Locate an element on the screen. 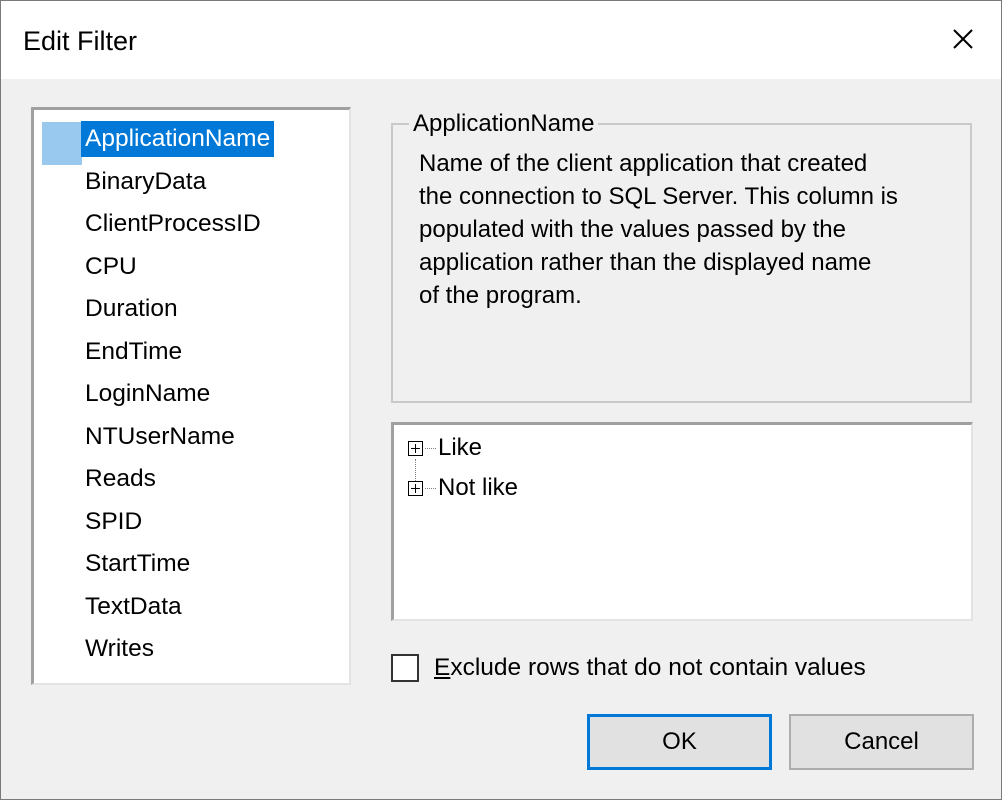 Image resolution: width=1002 pixels, height=800 pixels. operator-tree: Like Not like is located at coordinates (682, 521).